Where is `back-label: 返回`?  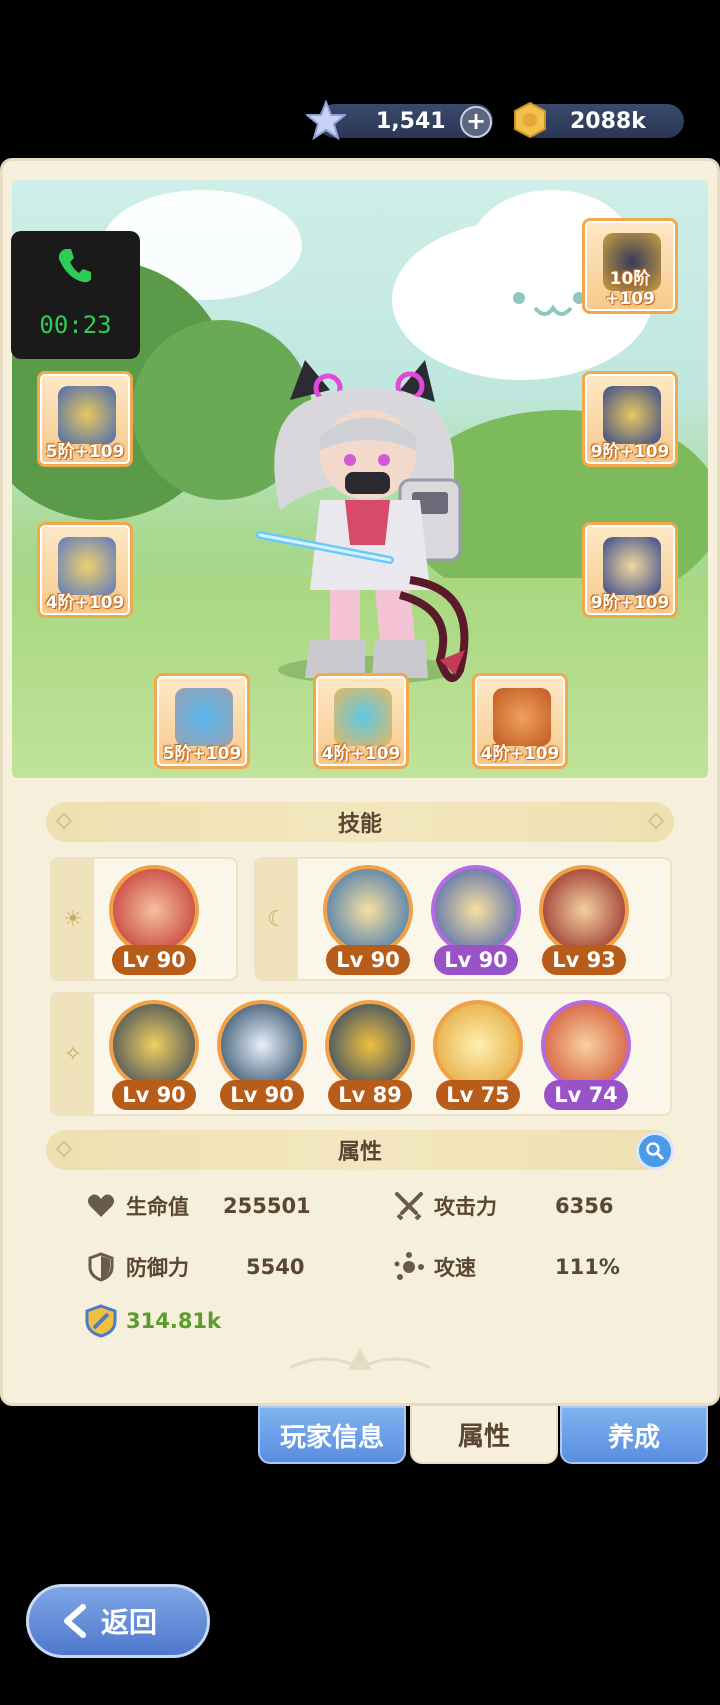 back-label: 返回 is located at coordinates (129, 1622).